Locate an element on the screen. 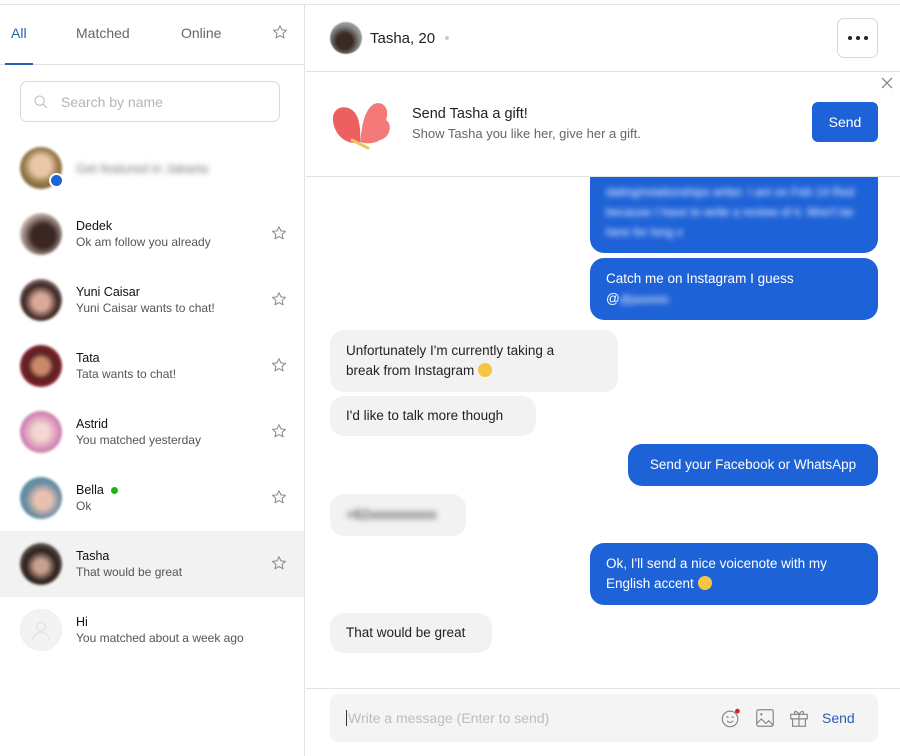 Image resolution: width=900 pixels, height=756 pixels. chat-contact-name: Tasha, 20 is located at coordinates (402, 38).